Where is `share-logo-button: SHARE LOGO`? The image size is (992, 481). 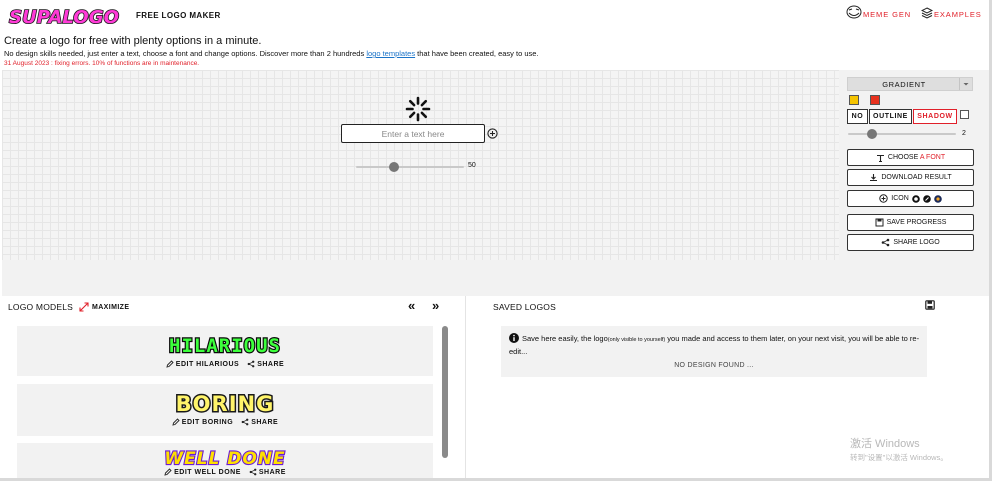
share-logo-button: SHARE LOGO is located at coordinates (910, 242).